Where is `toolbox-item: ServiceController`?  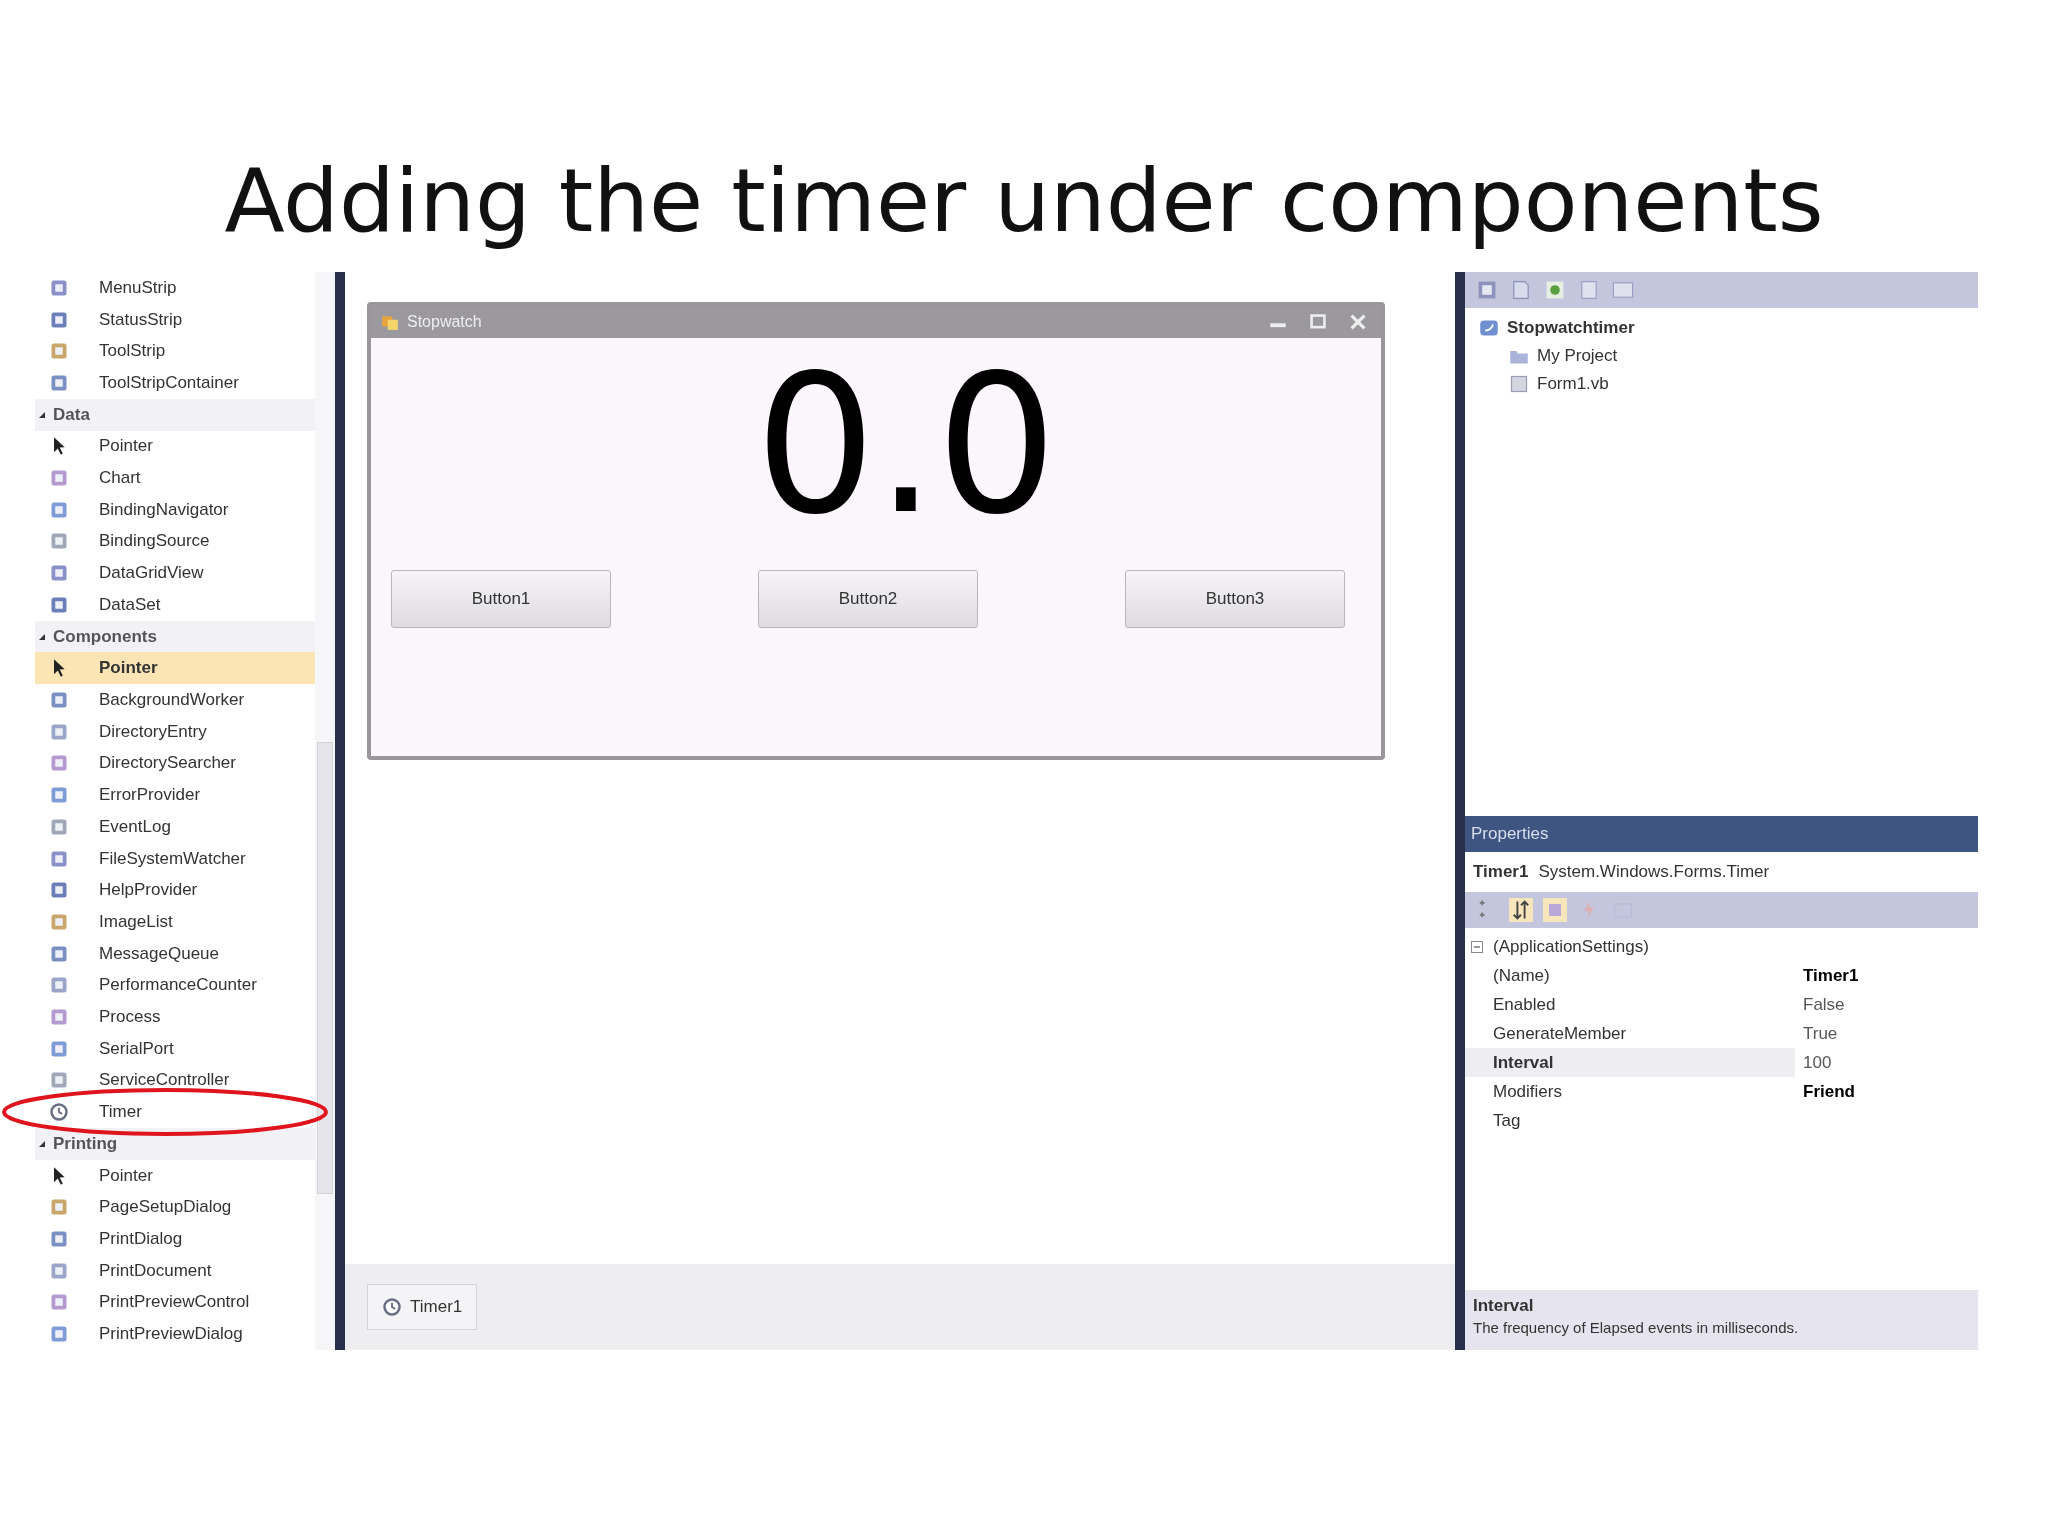 toolbox-item: ServiceController is located at coordinates (175, 1080).